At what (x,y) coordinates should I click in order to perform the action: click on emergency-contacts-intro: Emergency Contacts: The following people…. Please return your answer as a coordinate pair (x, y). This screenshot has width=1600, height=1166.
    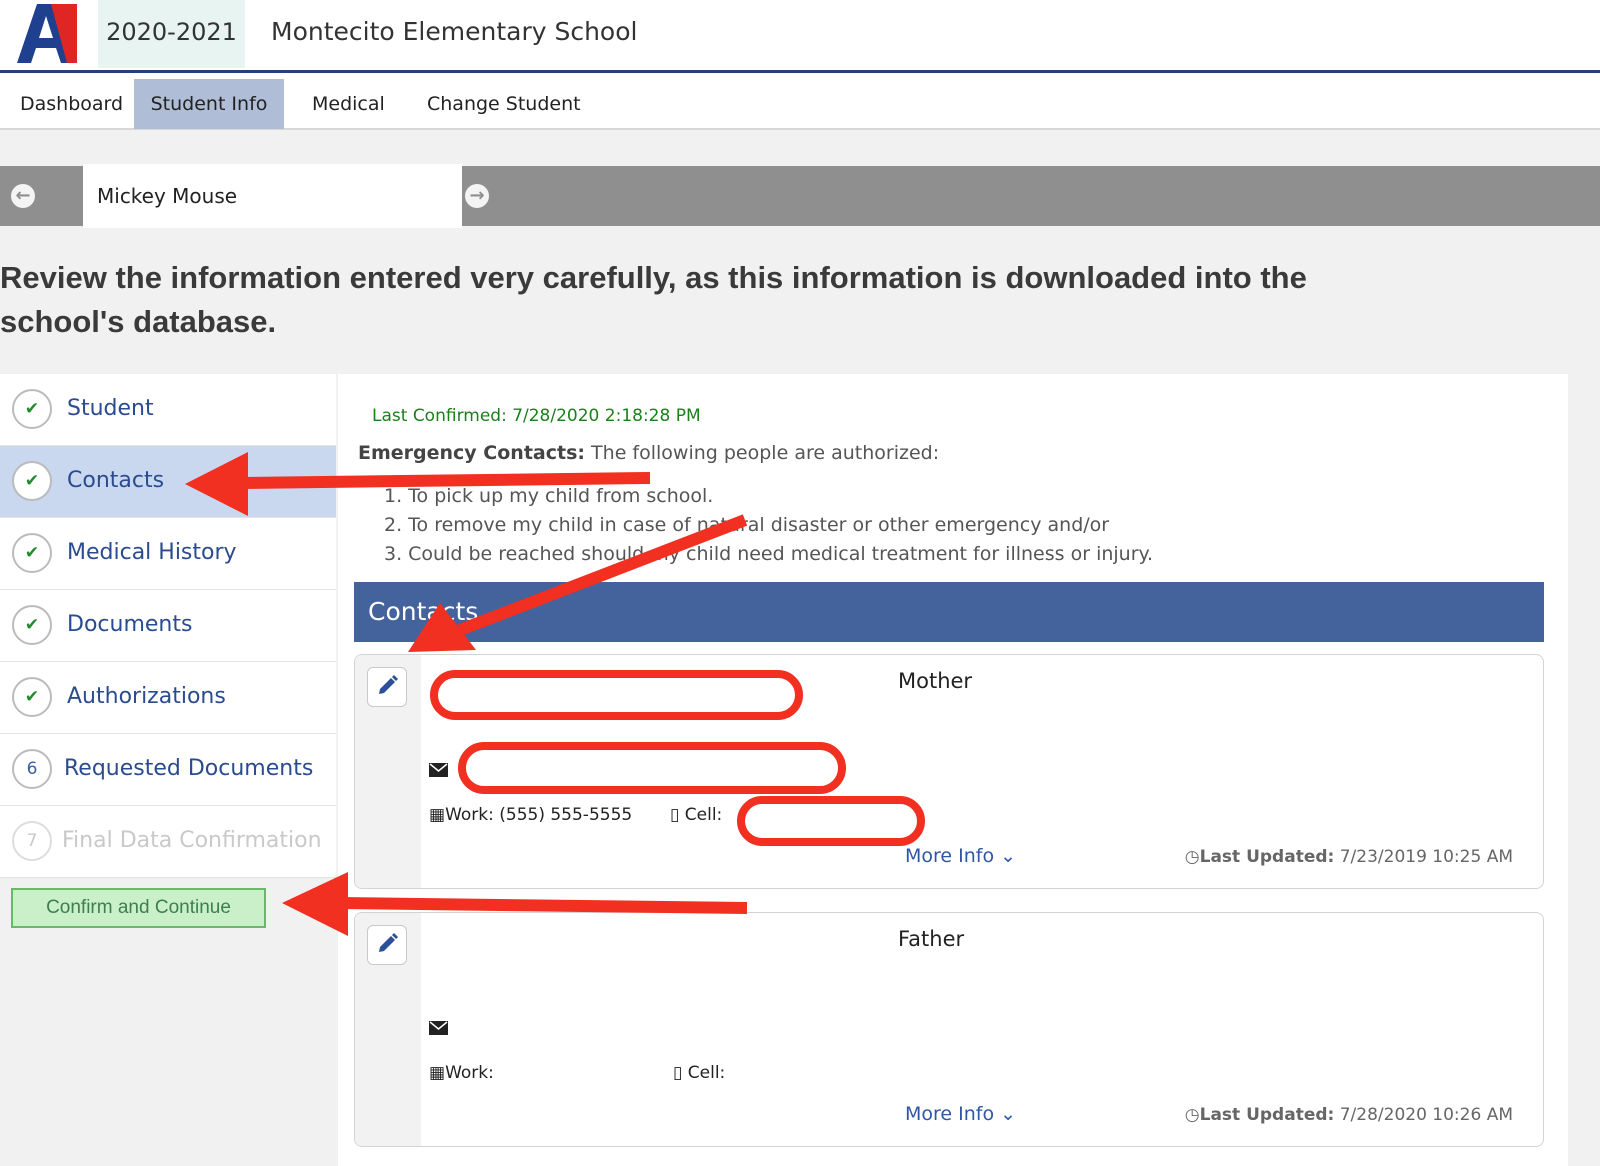
    Looking at the image, I should click on (648, 453).